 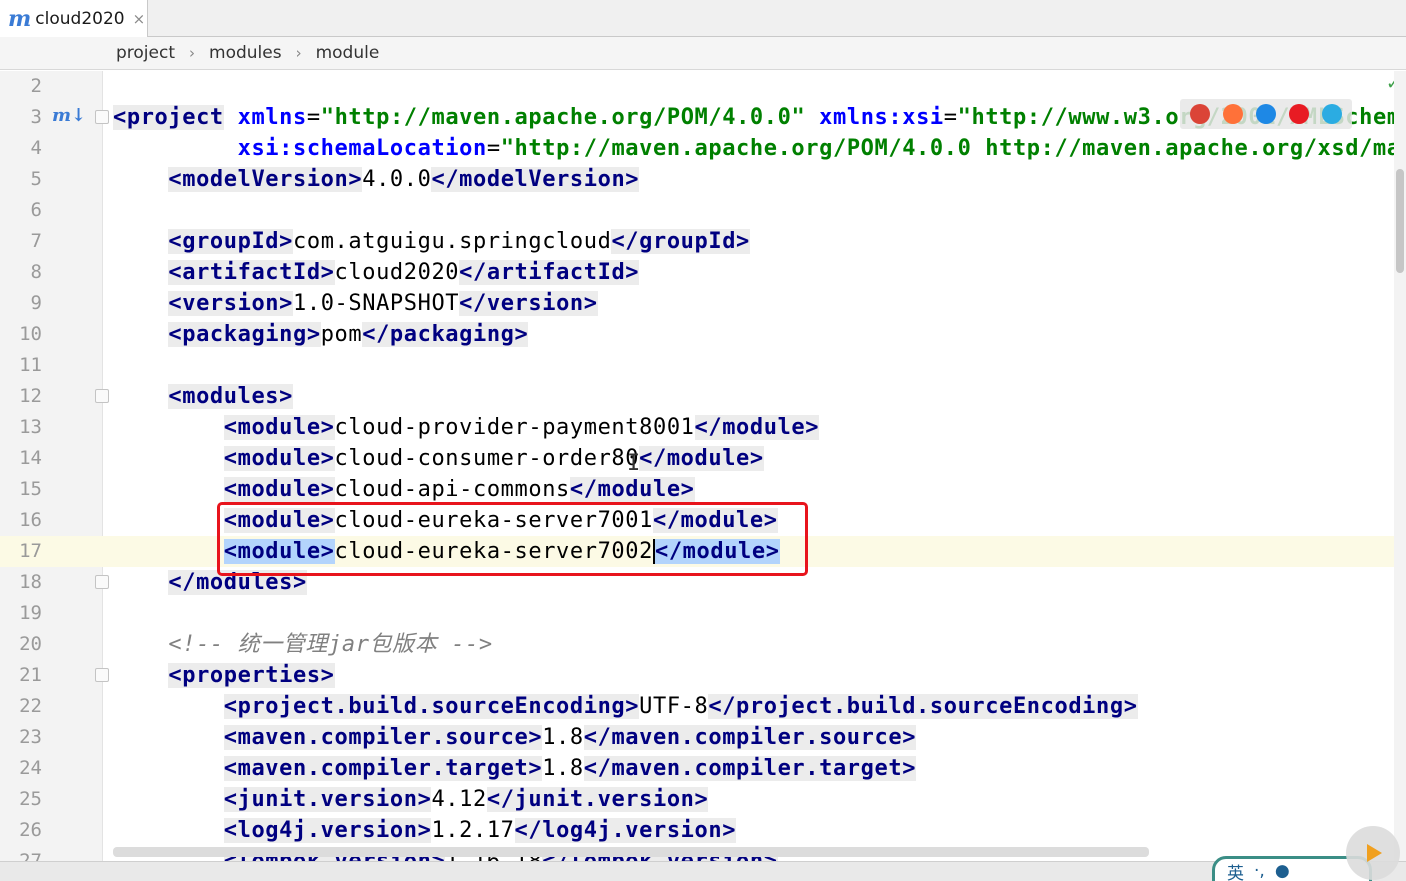 What do you see at coordinates (36, 241) in the screenshot?
I see `line-number: 7` at bounding box center [36, 241].